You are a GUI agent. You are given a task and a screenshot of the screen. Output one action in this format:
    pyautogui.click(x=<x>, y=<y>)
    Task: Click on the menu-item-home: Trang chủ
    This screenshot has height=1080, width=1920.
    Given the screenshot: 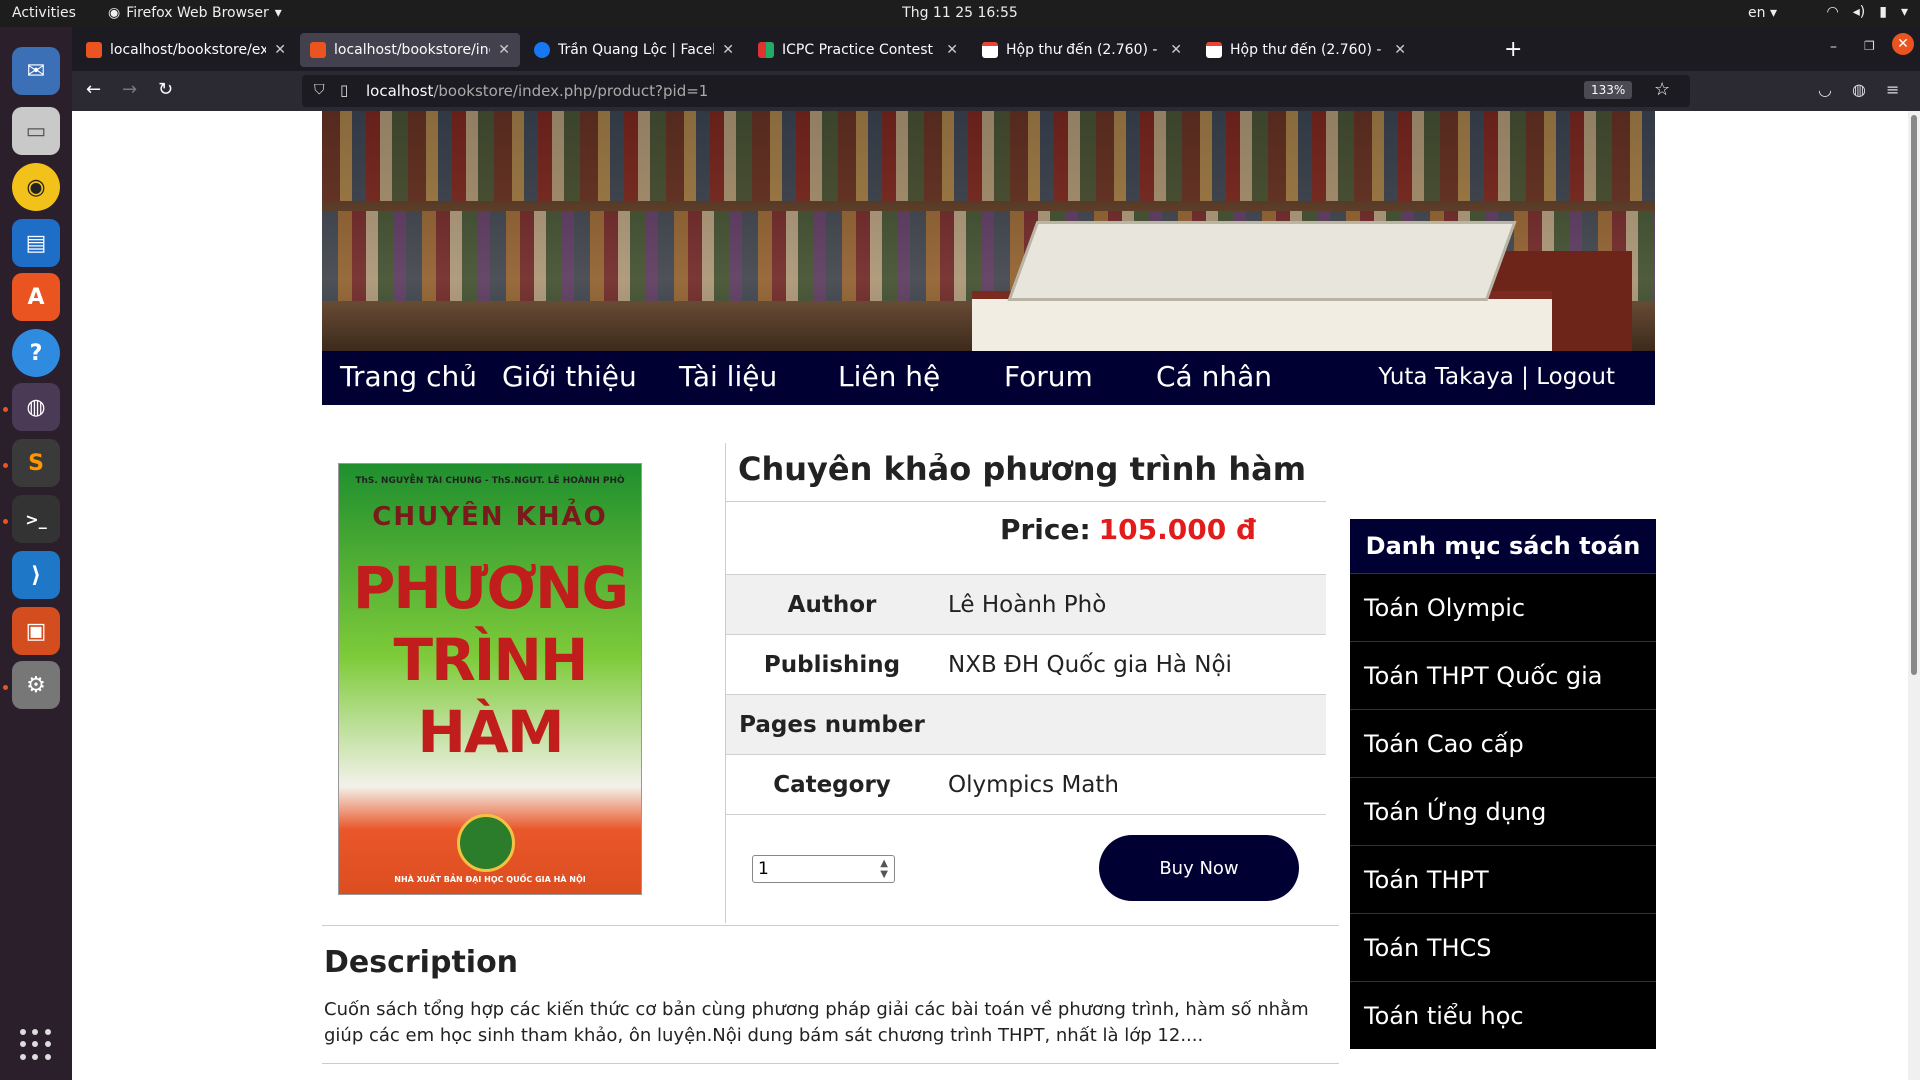 What is the action you would take?
    pyautogui.click(x=408, y=376)
    